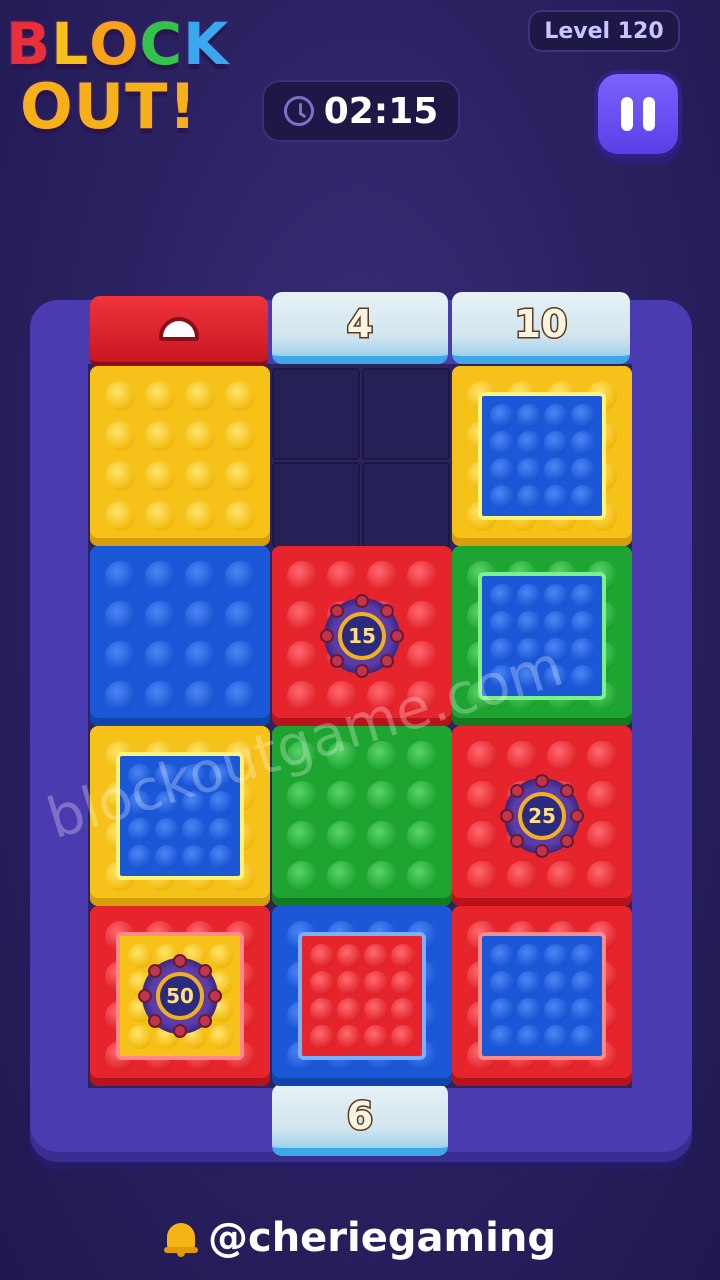 Image resolution: width=720 pixels, height=1280 pixels. What do you see at coordinates (28, 44) in the screenshot?
I see `logo-letter: B` at bounding box center [28, 44].